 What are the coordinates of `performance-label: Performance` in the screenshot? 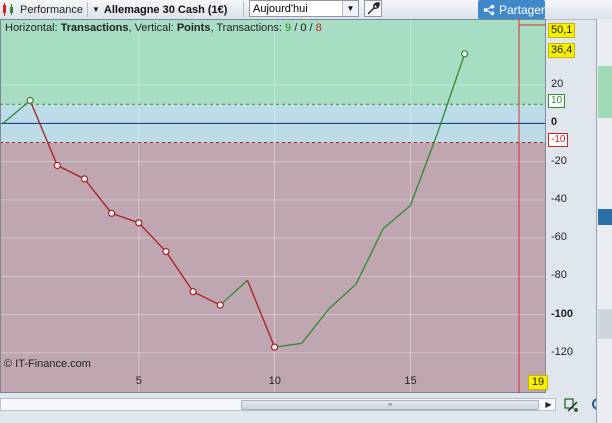 It's located at (51, 9).